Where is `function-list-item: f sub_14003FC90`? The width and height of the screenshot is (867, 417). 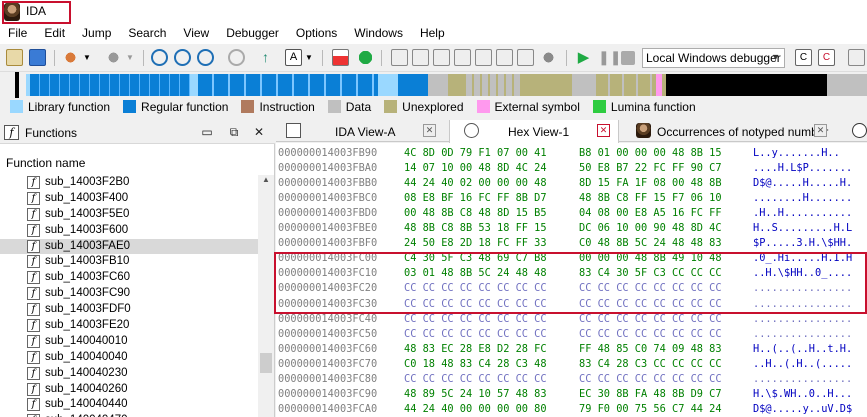
function-list-item: f sub_14003FC90 is located at coordinates (129, 294).